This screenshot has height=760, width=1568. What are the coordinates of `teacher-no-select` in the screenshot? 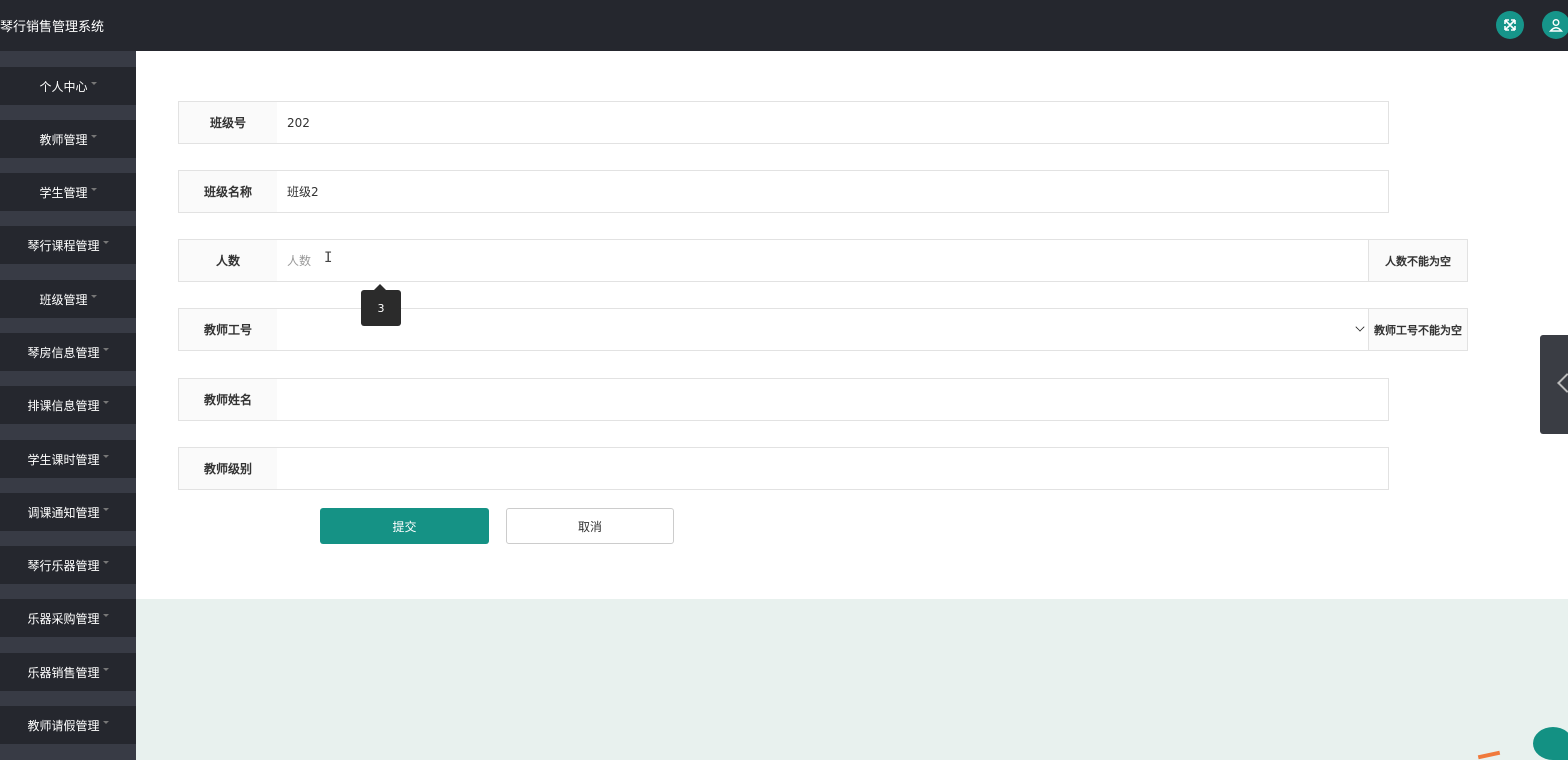 It's located at (823, 329).